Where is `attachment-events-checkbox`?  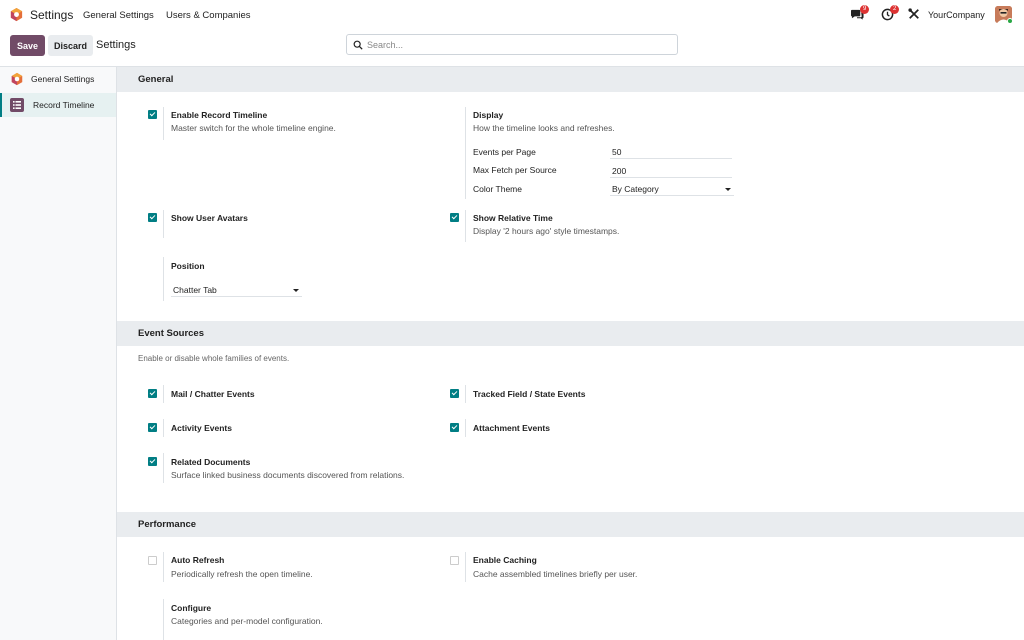
attachment-events-checkbox is located at coordinates (454, 427).